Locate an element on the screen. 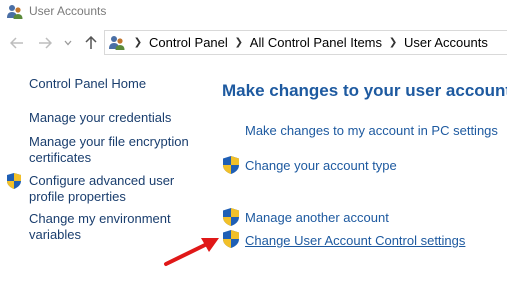 This screenshot has width=507, height=303. arrow-right-icon is located at coordinates (45, 43).